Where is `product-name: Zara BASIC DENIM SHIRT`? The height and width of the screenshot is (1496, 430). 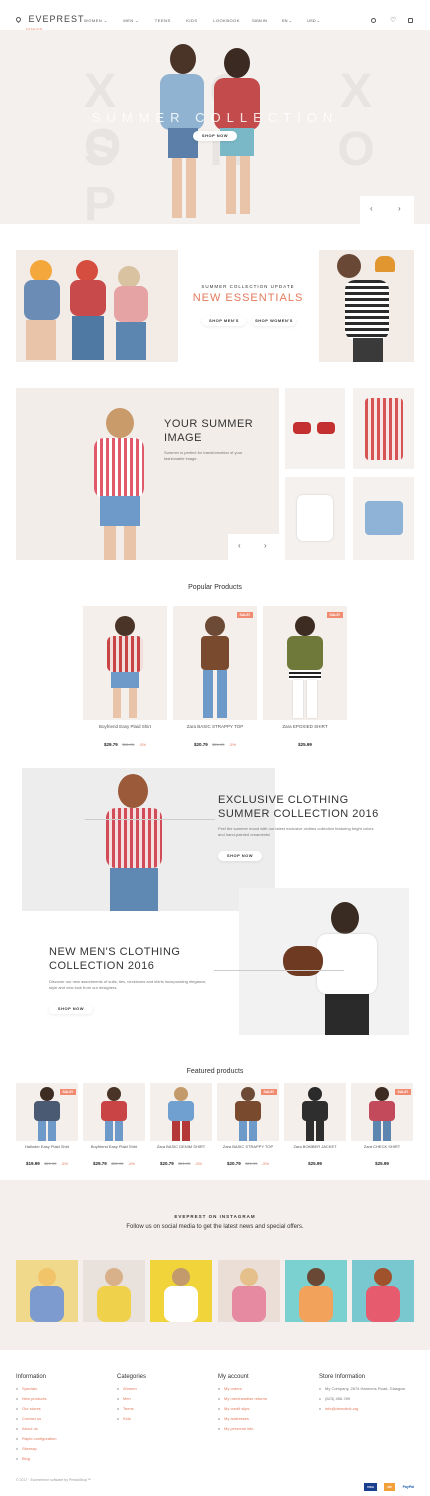
product-name: Zara BASIC DENIM SHIRT is located at coordinates (181, 1146).